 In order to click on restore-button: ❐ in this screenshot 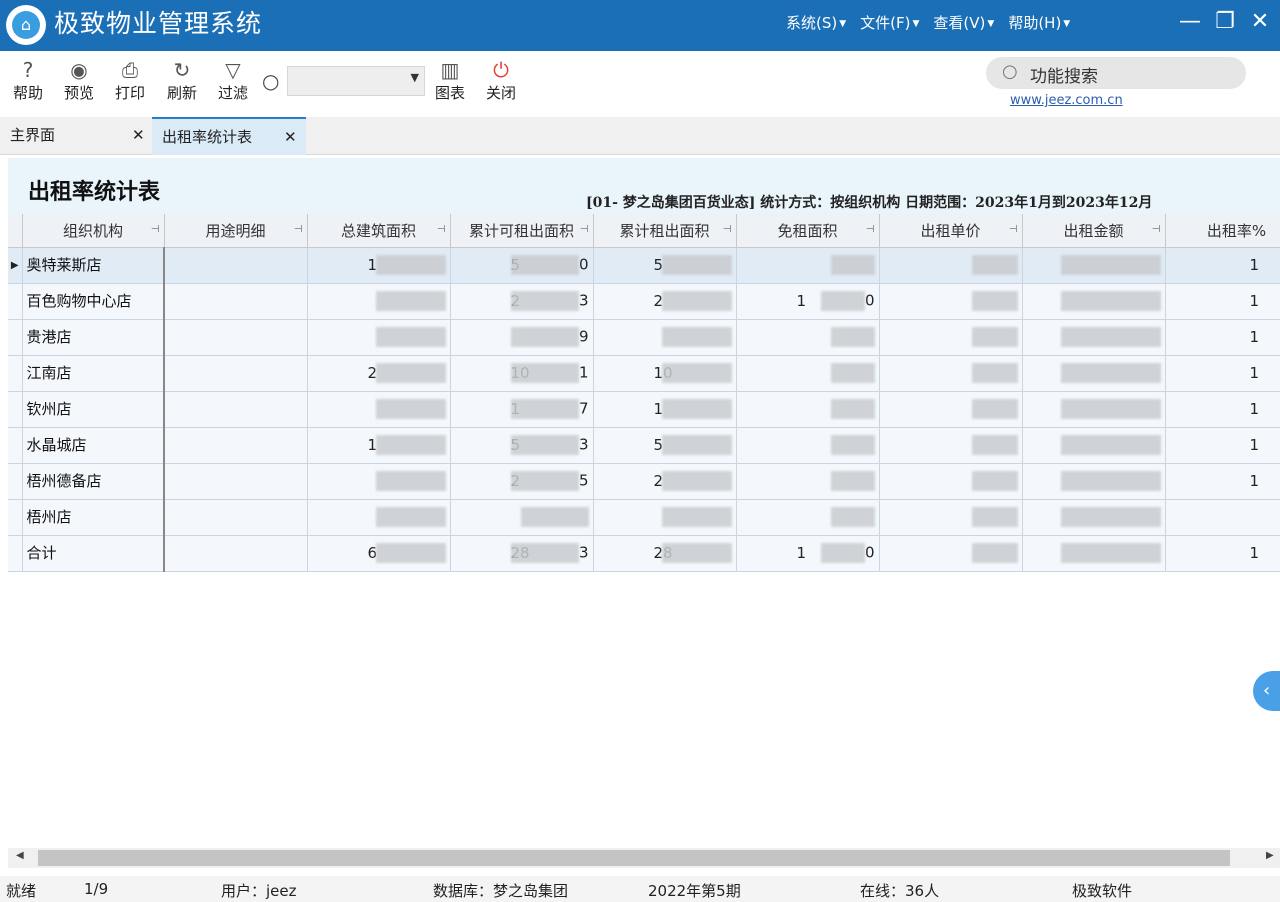, I will do `click(1225, 22)`.